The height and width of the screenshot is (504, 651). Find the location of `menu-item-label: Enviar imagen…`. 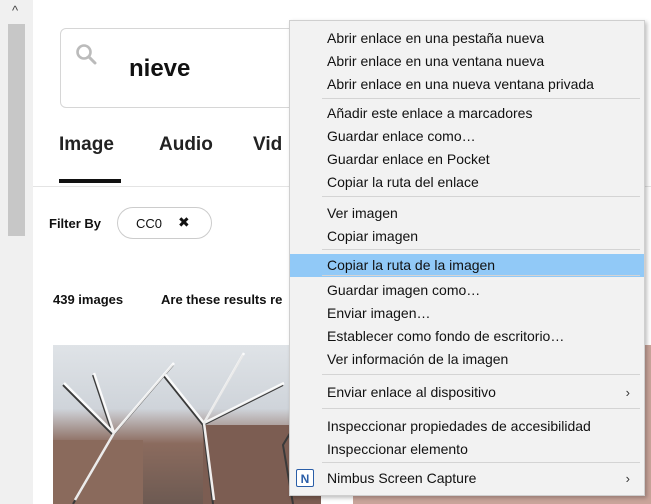

menu-item-label: Enviar imagen… is located at coordinates (379, 313).